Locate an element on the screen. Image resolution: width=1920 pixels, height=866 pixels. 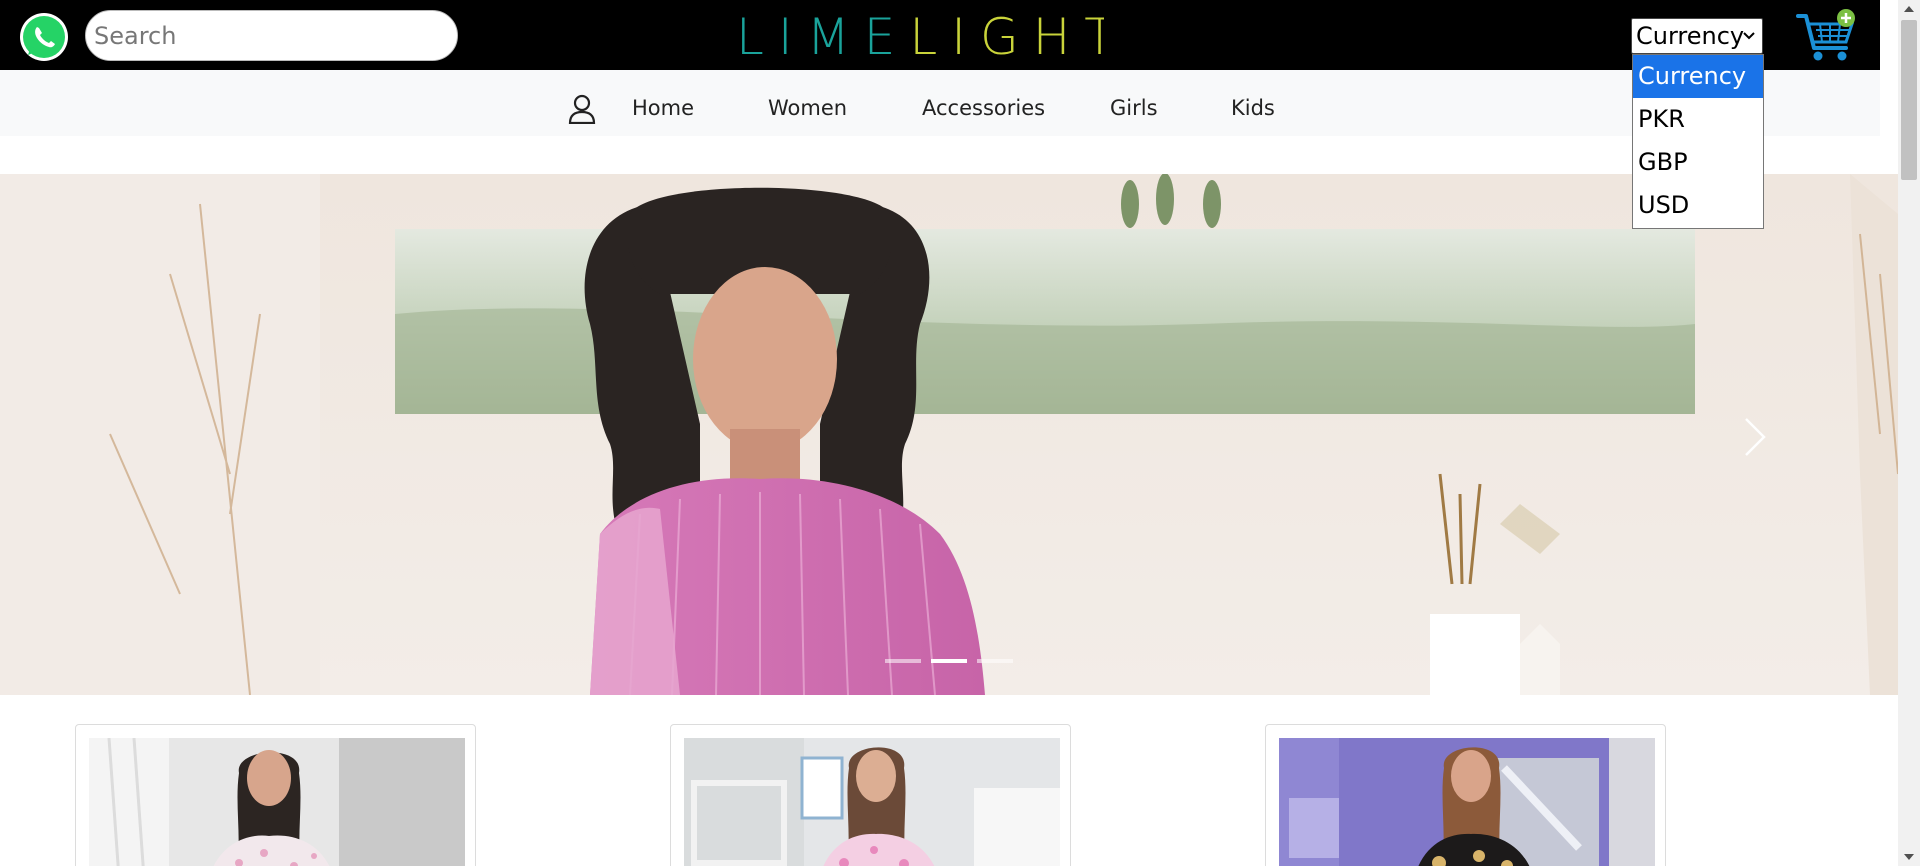
scroll-up-icon is located at coordinates (1909, 9).